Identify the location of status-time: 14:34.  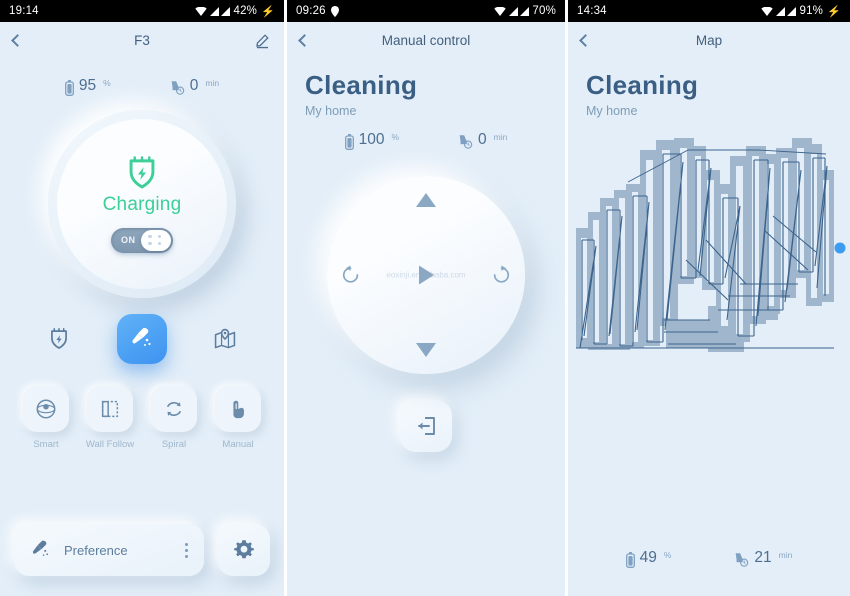
(592, 11).